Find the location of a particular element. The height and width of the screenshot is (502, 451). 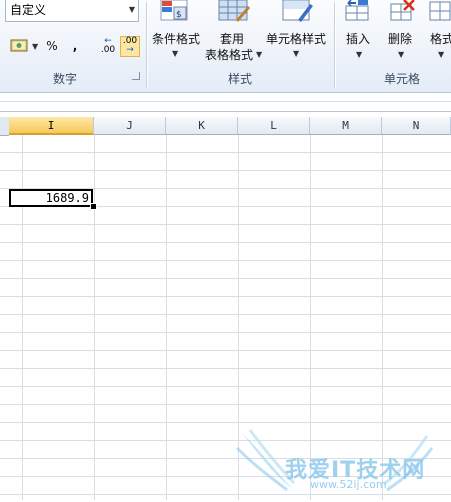

format-as-table-icon is located at coordinates (234, 14).